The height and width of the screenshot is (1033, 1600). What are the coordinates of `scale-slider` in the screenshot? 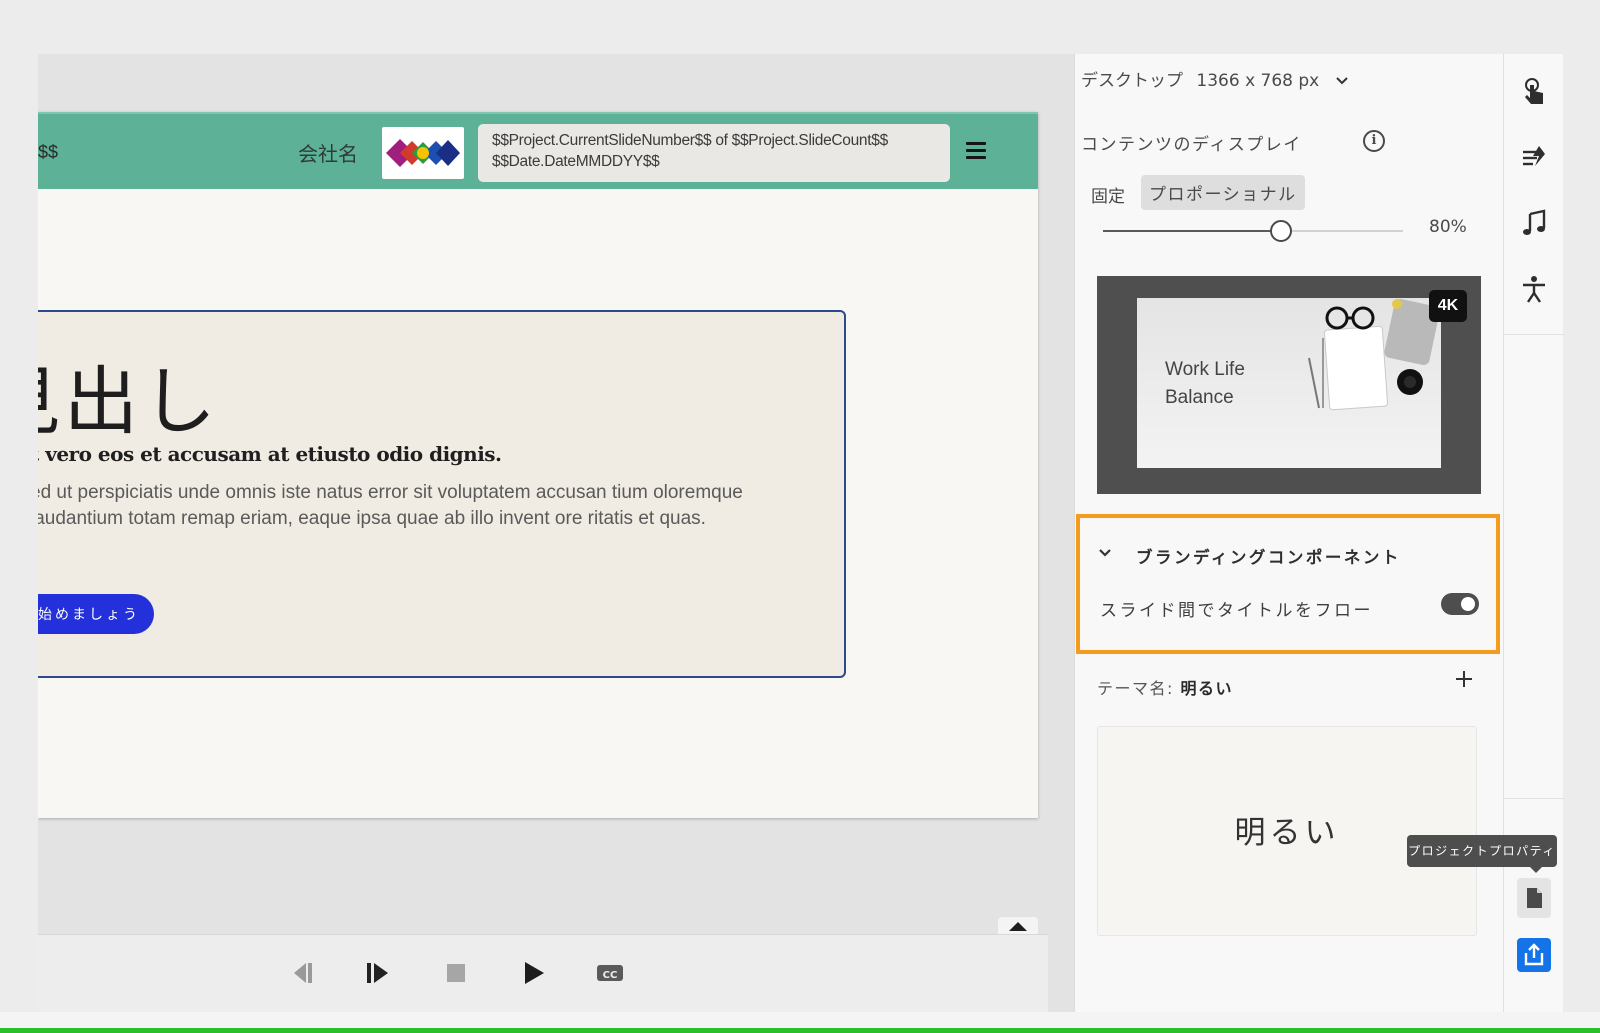 It's located at (1253, 231).